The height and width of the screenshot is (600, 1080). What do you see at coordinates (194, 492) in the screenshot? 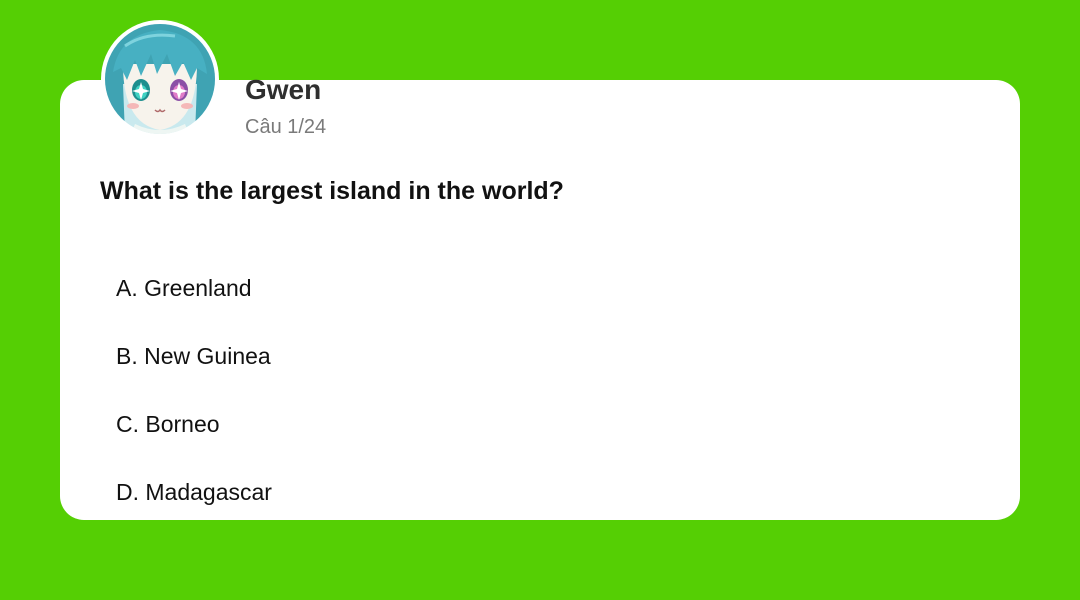
I see `answer-option-d: D. Madagascar` at bounding box center [194, 492].